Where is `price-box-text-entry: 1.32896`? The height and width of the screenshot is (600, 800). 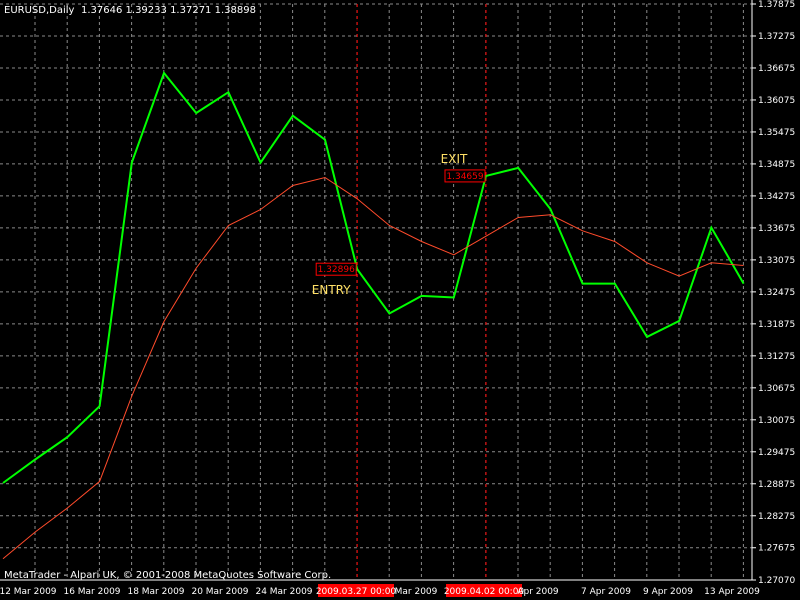 price-box-text-entry: 1.32896 is located at coordinates (336, 270).